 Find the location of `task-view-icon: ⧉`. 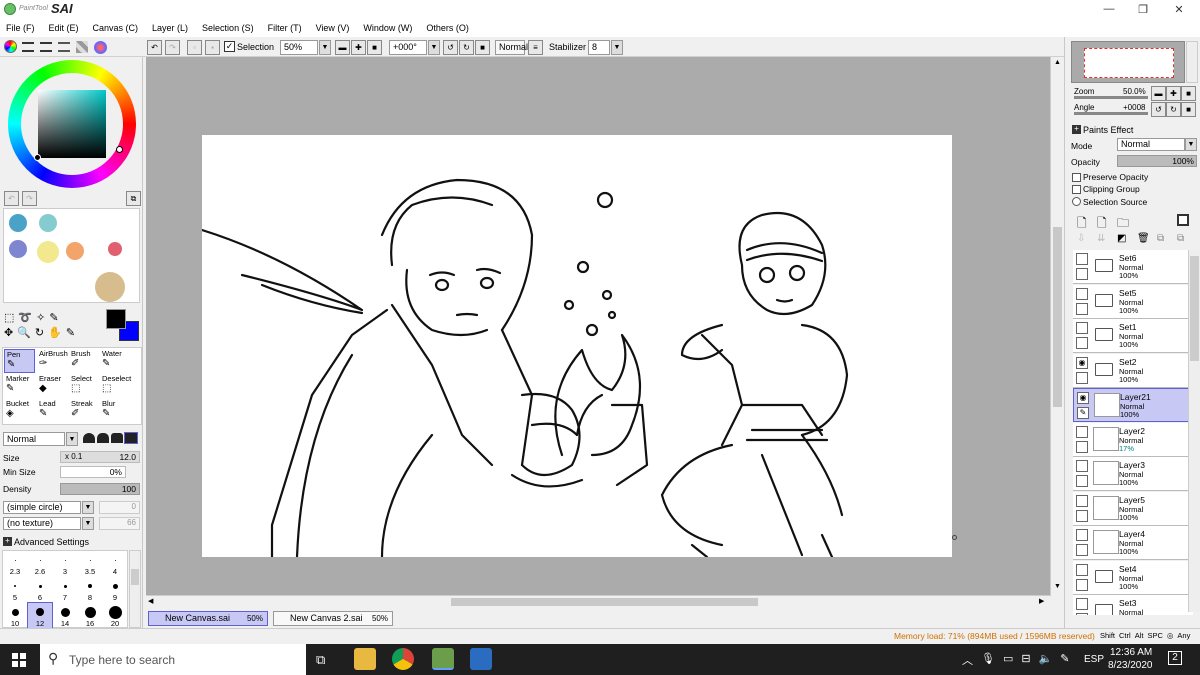

task-view-icon: ⧉ is located at coordinates (320, 660).